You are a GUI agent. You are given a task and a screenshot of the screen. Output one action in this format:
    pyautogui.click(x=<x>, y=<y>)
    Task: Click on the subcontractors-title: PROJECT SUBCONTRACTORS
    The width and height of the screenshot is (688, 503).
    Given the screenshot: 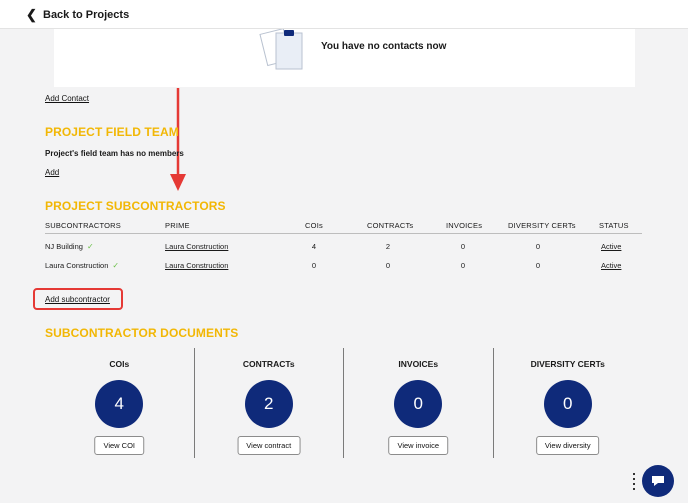 What is the action you would take?
    pyautogui.click(x=135, y=206)
    